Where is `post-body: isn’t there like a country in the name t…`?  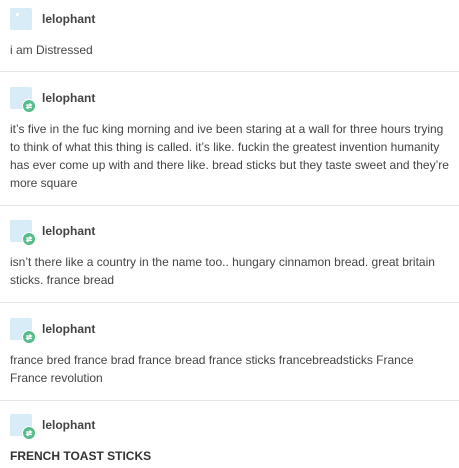
post-body: isn’t there like a country in the name t… is located at coordinates (222, 271).